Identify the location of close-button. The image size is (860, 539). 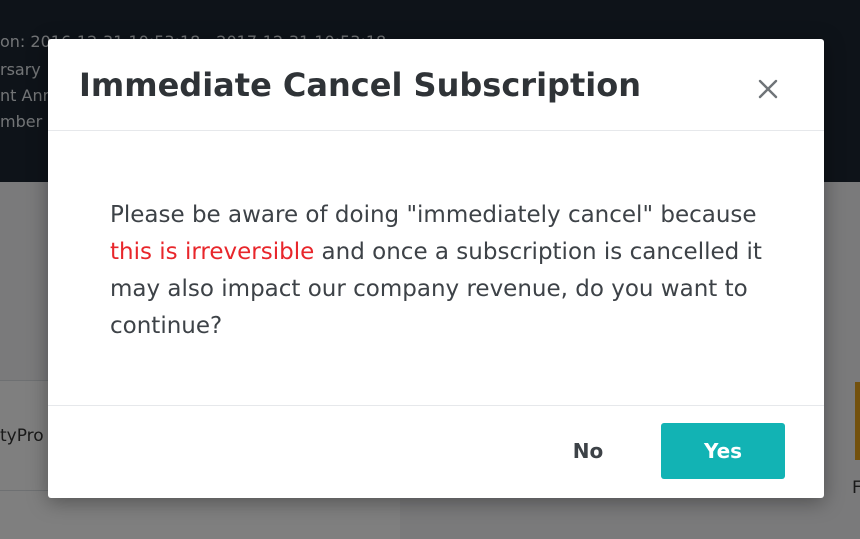
(768, 89).